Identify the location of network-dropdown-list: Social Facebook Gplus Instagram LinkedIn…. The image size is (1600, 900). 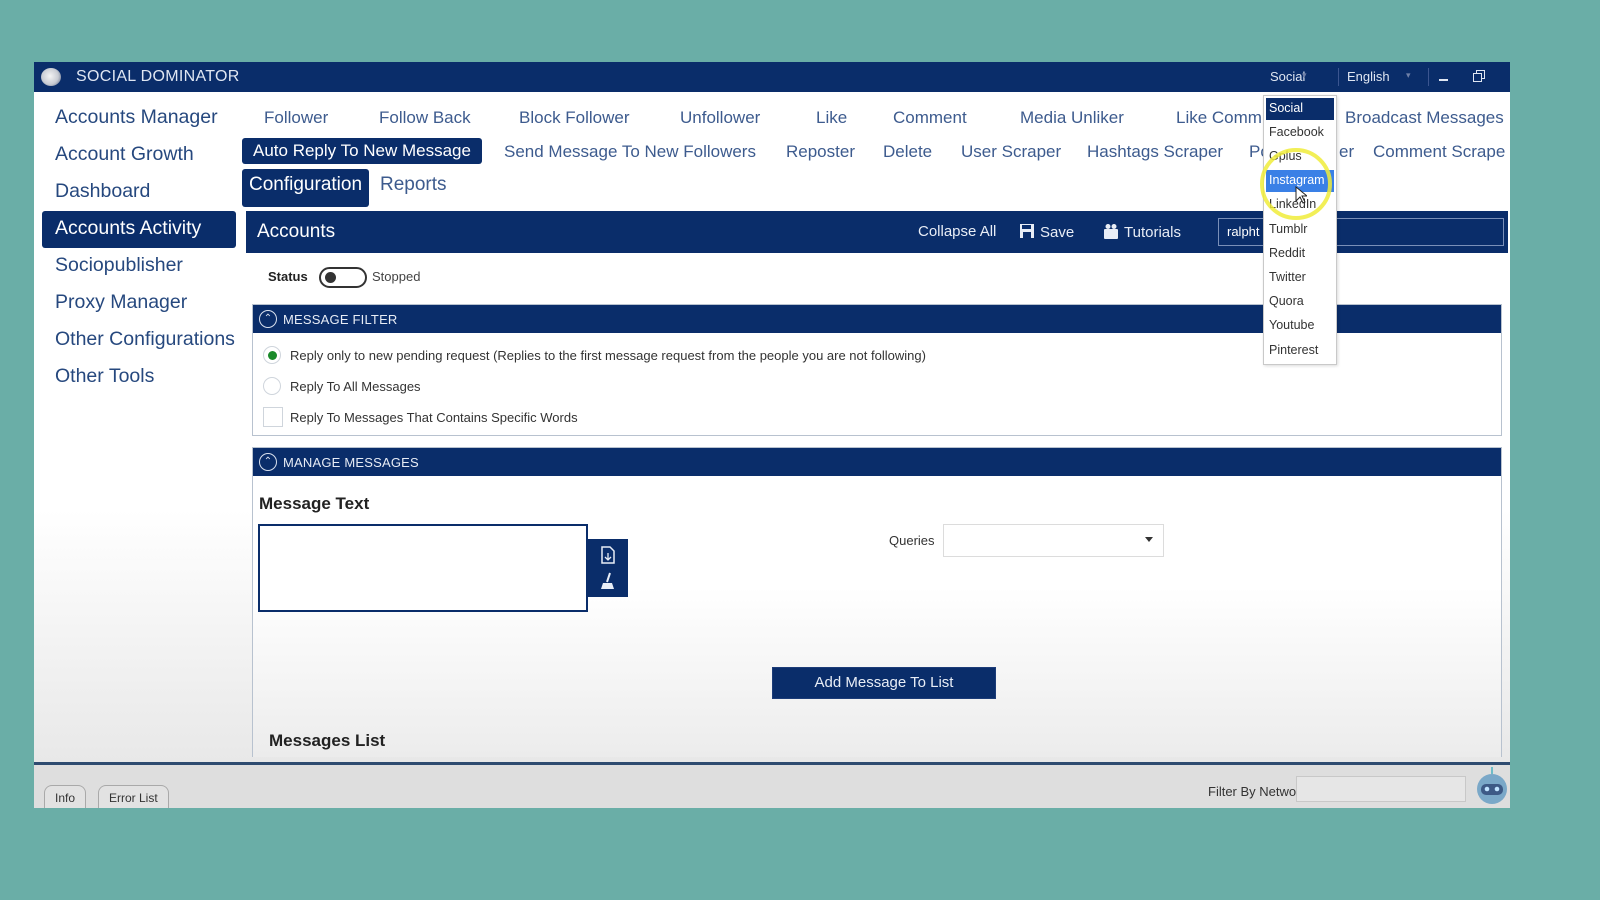
(1300, 230).